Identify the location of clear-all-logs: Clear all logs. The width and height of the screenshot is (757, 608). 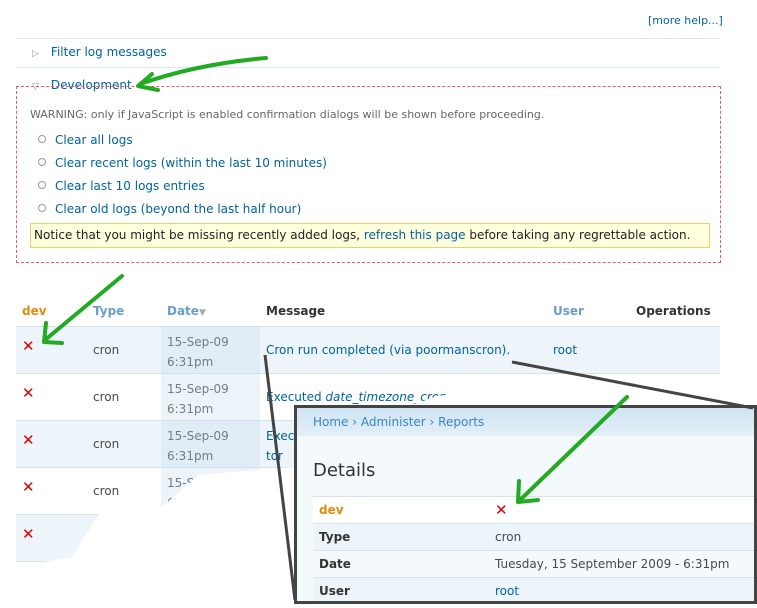
(85, 140).